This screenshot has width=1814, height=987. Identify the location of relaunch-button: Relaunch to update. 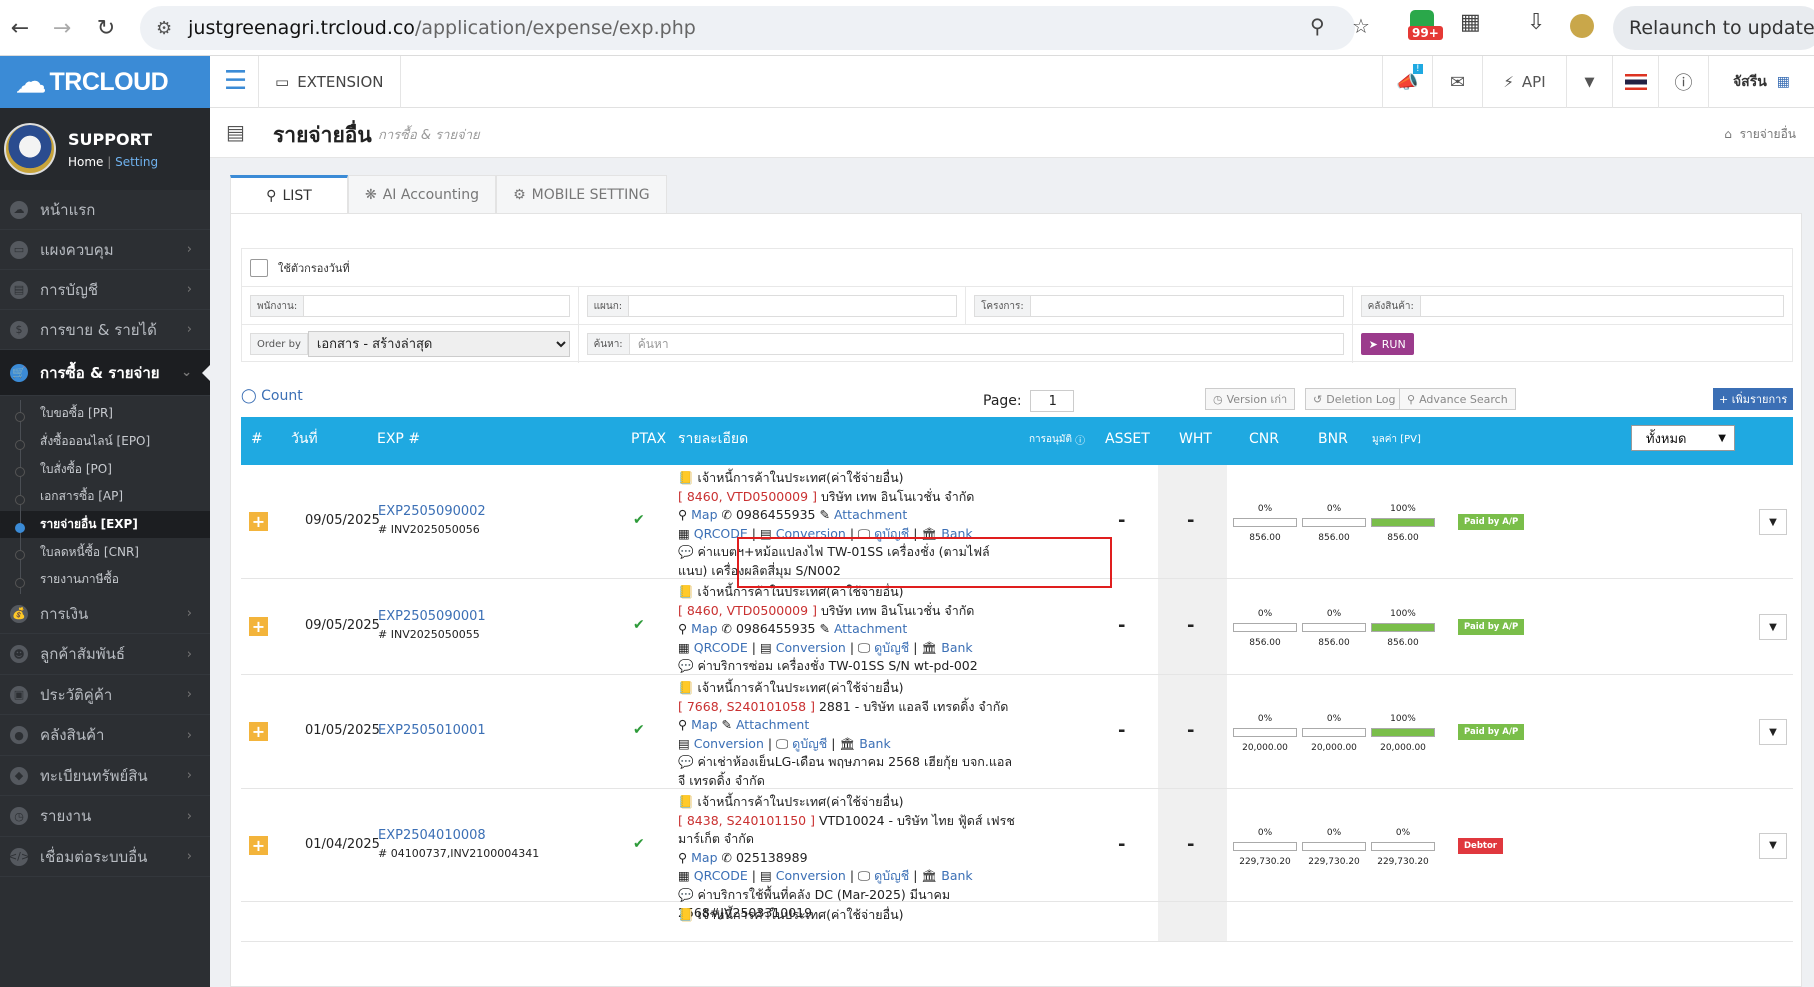
(1713, 28).